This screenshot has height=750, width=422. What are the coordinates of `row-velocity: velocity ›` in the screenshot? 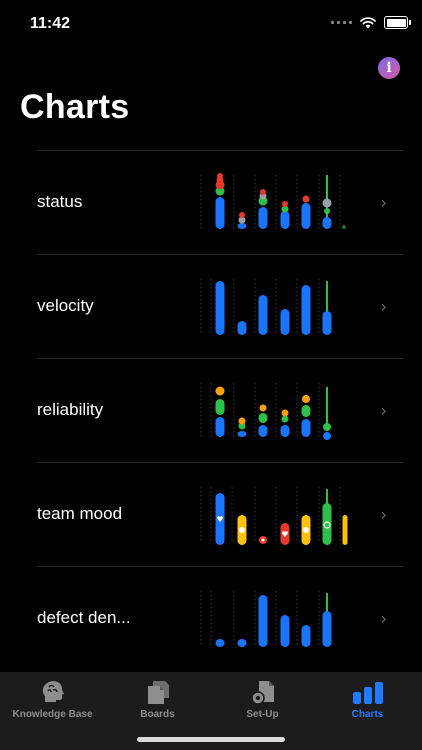 It's located at (221, 306).